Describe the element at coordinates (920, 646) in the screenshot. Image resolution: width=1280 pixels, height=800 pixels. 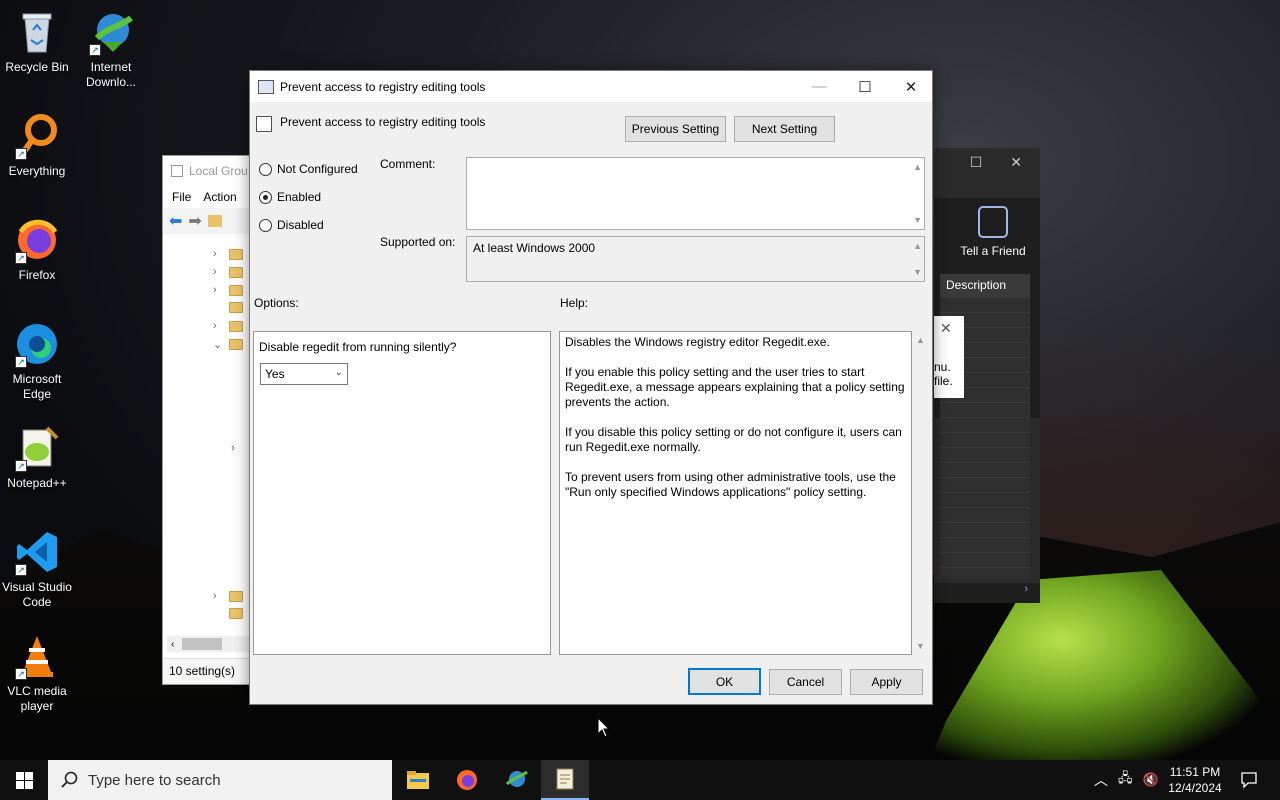
I see `help-scroll-down-icon: ▼` at that location.